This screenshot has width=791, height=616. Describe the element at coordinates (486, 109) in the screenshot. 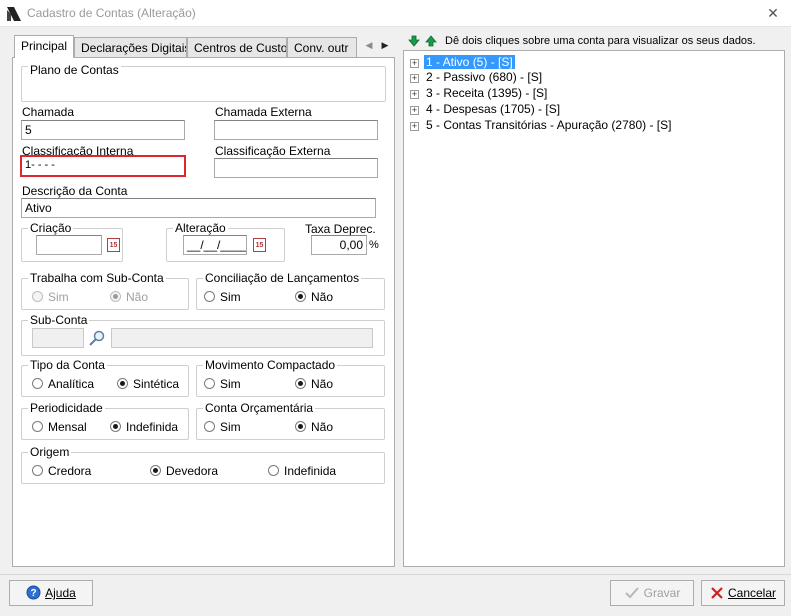

I see `tree-item-despesas: +4 - Despesas (1705) - [S]` at that location.